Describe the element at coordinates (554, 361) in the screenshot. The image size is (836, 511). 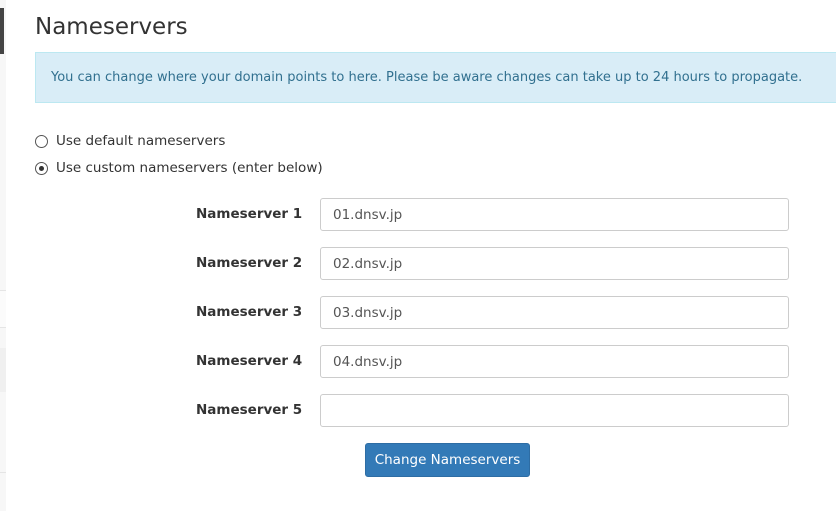
I see `nameserver-4-input` at that location.